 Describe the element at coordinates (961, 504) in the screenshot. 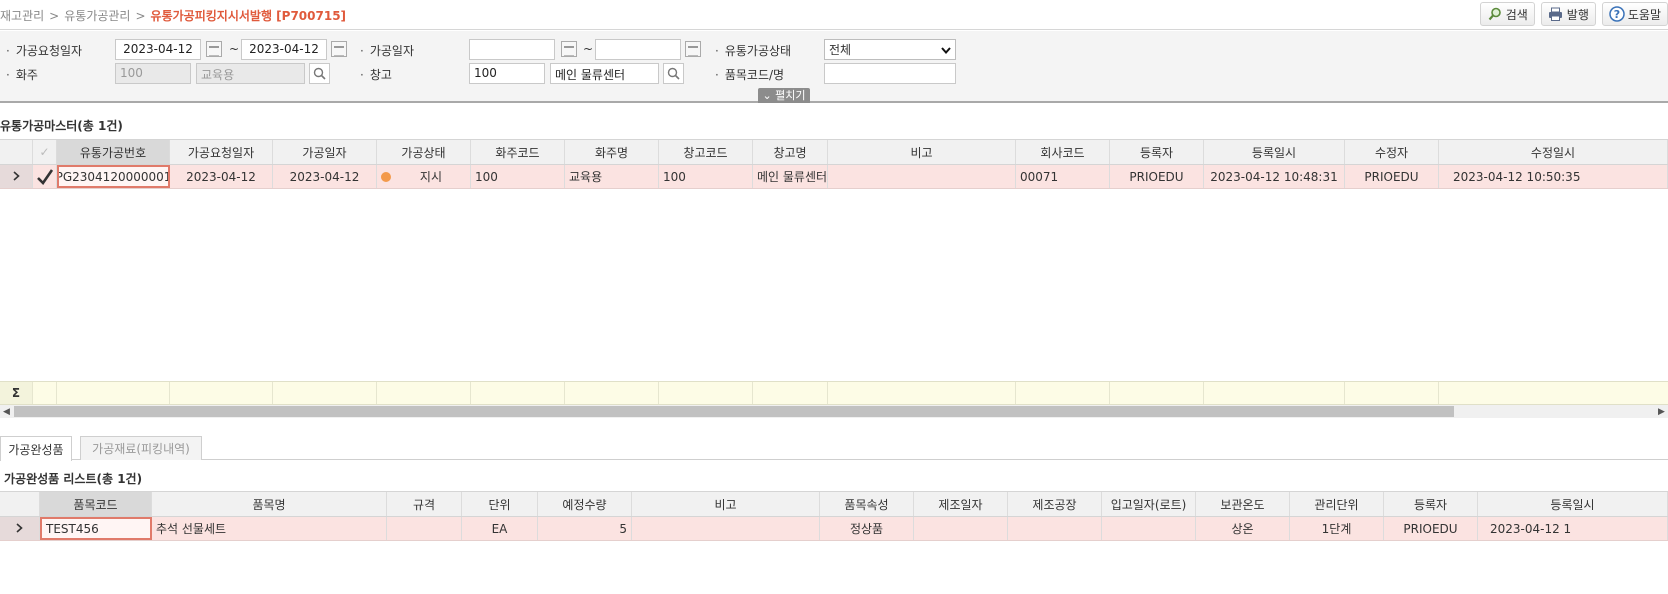

I see `column-header: 제조일자` at that location.